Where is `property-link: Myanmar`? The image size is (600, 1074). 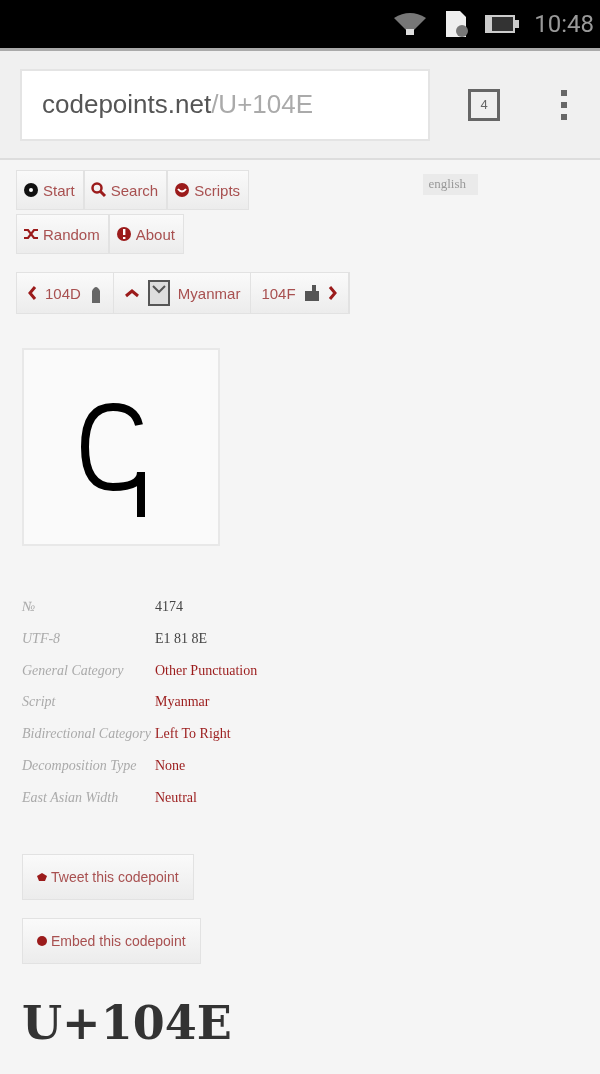
property-link: Myanmar is located at coordinates (369, 702).